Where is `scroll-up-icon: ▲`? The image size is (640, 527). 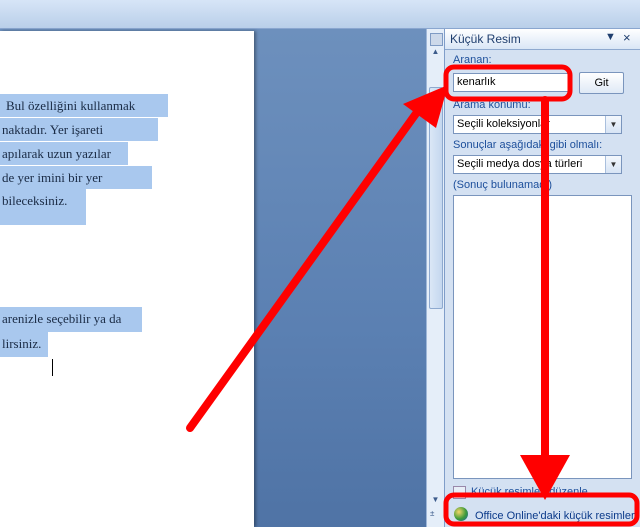 scroll-up-icon: ▲ is located at coordinates (435, 52).